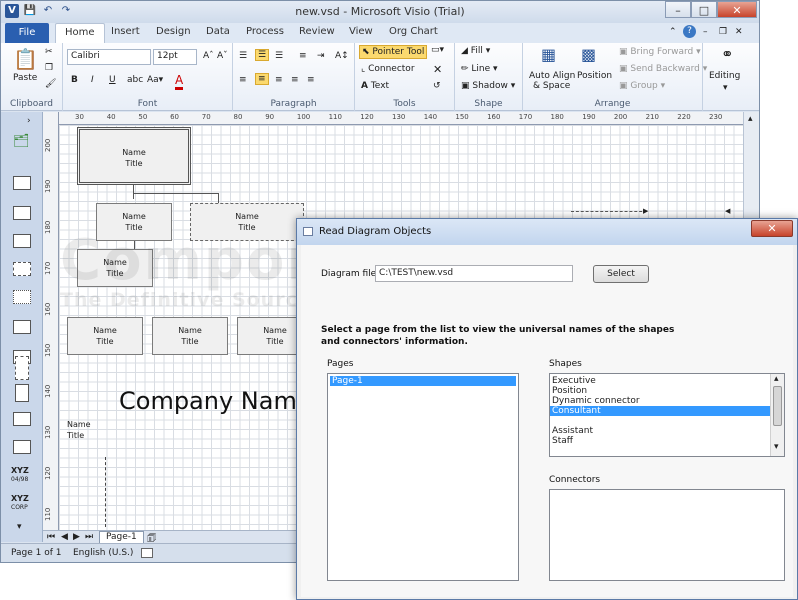  Describe the element at coordinates (79, 430) in the screenshot. I see `name-title-text: Name Title` at that location.